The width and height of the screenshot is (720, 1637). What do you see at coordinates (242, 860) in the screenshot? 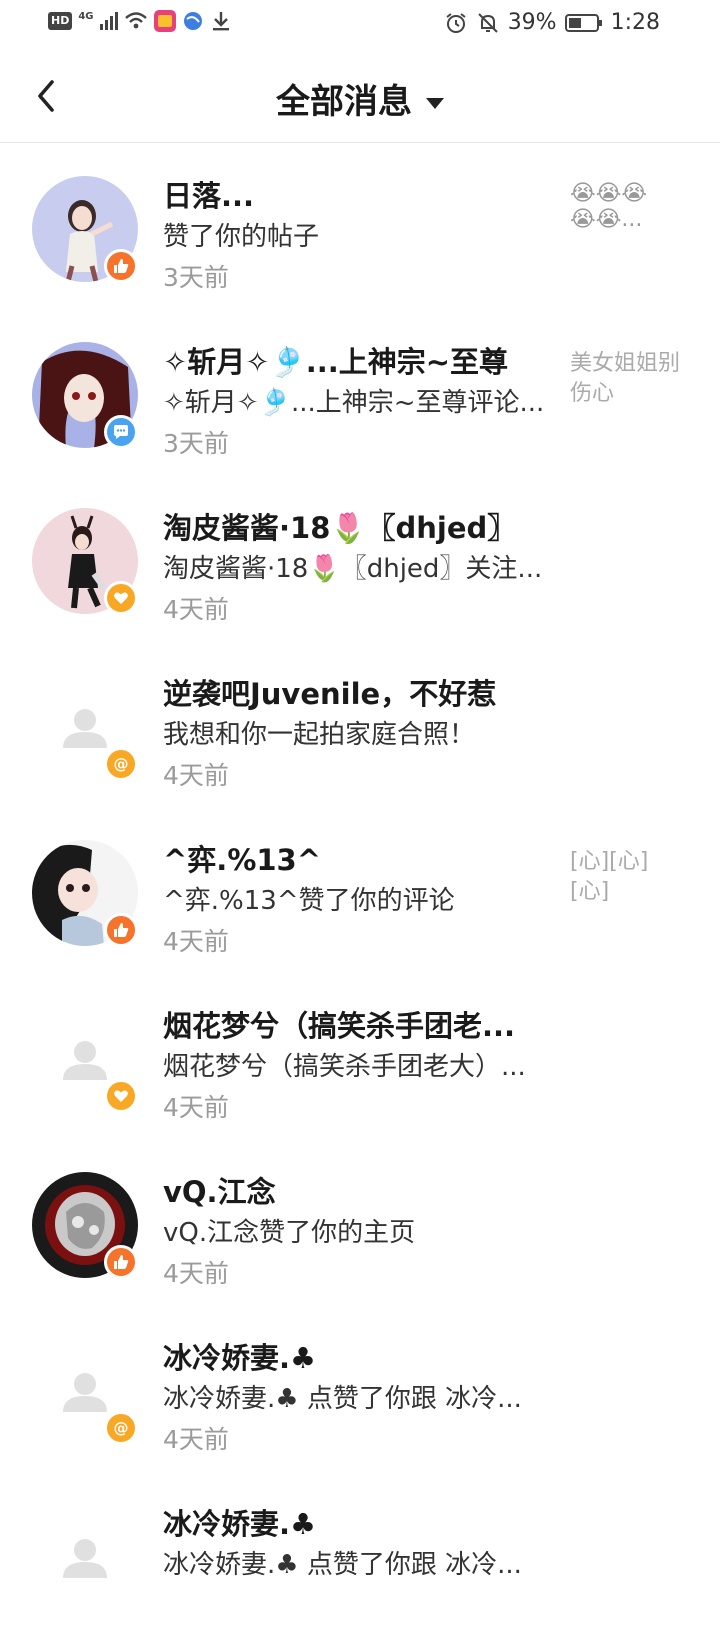
I see `sender-name: ^弈.%13^` at bounding box center [242, 860].